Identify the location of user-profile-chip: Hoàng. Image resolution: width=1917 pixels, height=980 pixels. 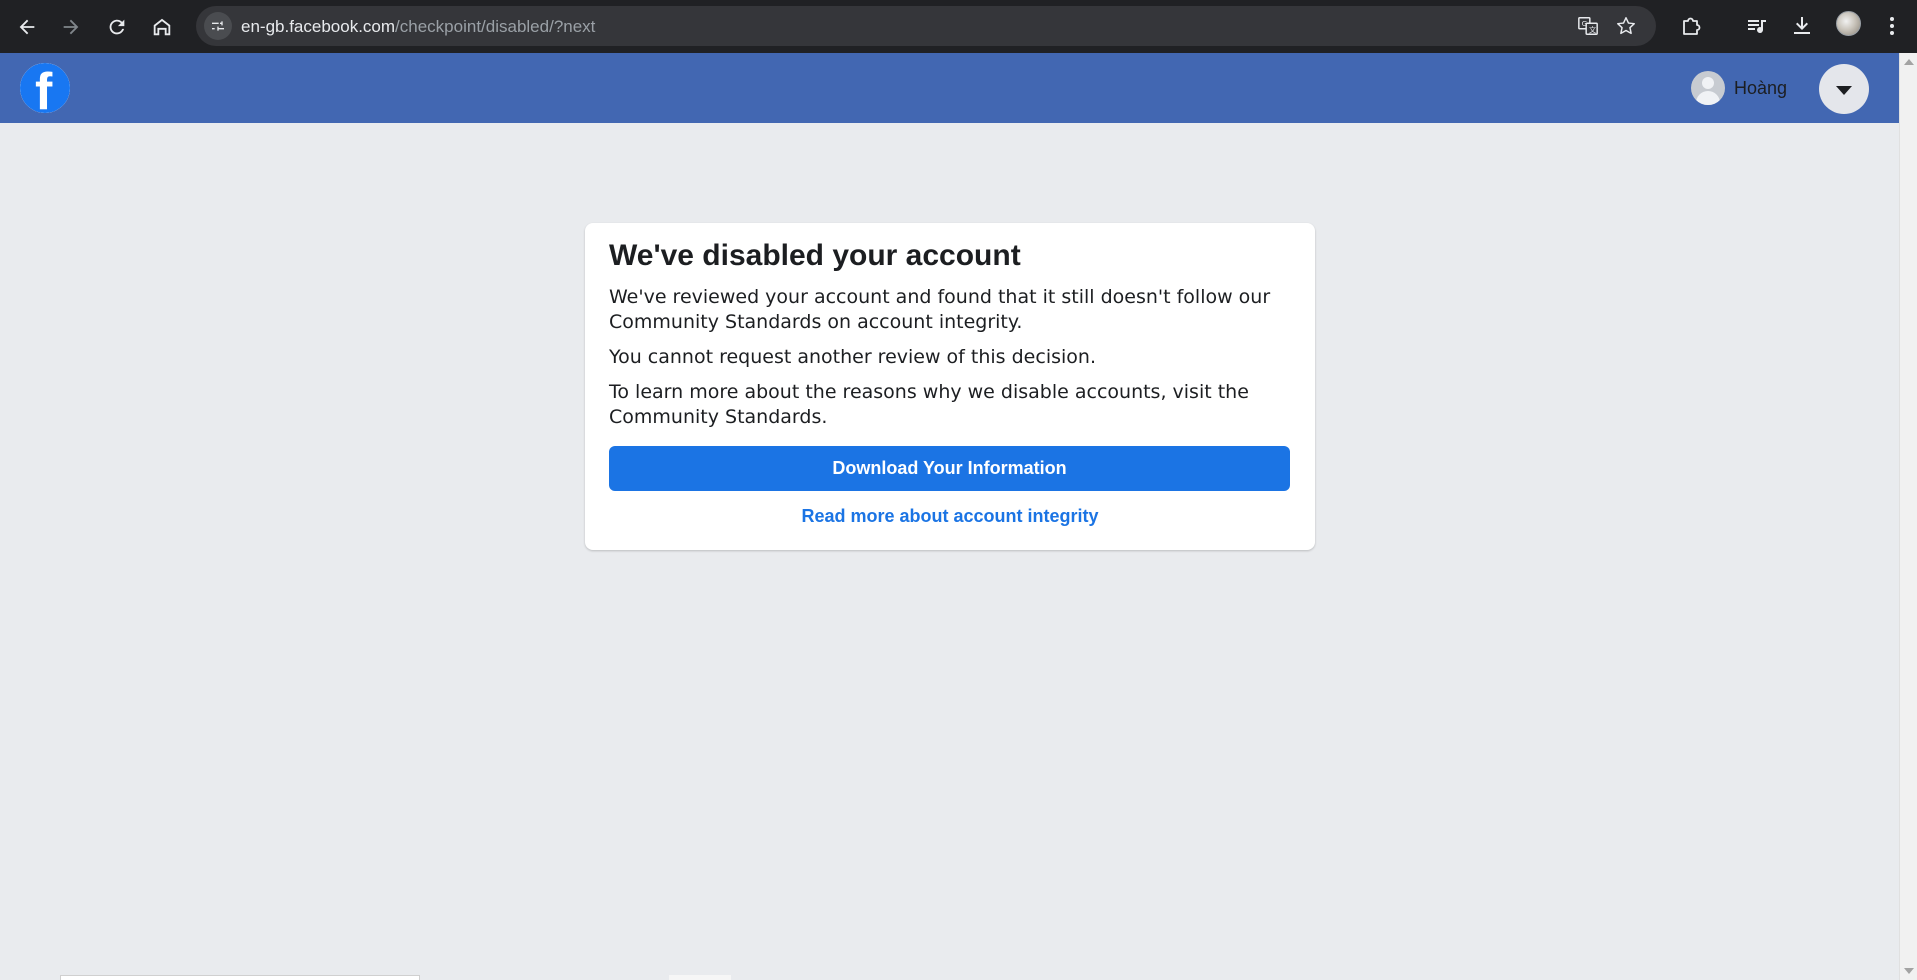
(1739, 88).